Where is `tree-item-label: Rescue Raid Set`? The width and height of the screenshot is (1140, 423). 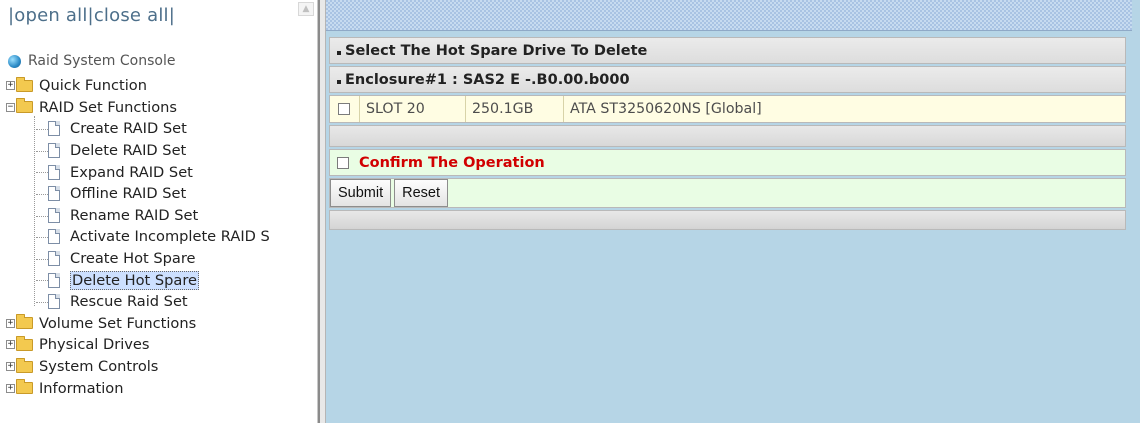 tree-item-label: Rescue Raid Set is located at coordinates (129, 301).